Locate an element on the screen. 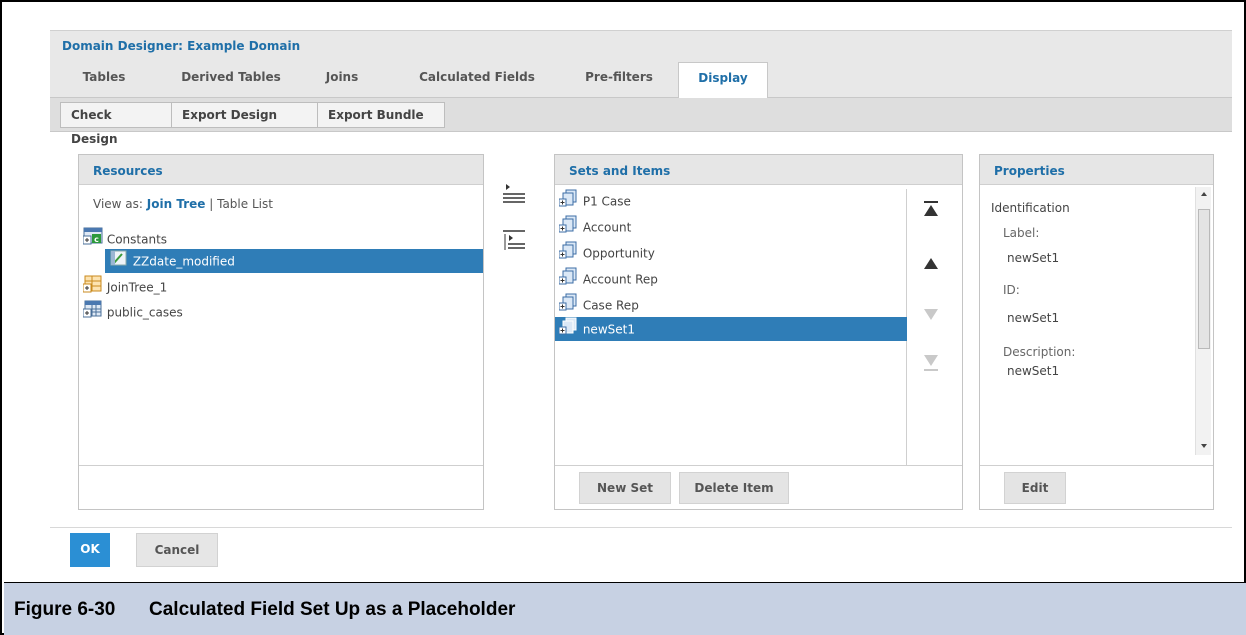 The width and height of the screenshot is (1246, 635). id-key: ID: is located at coordinates (1011, 290).